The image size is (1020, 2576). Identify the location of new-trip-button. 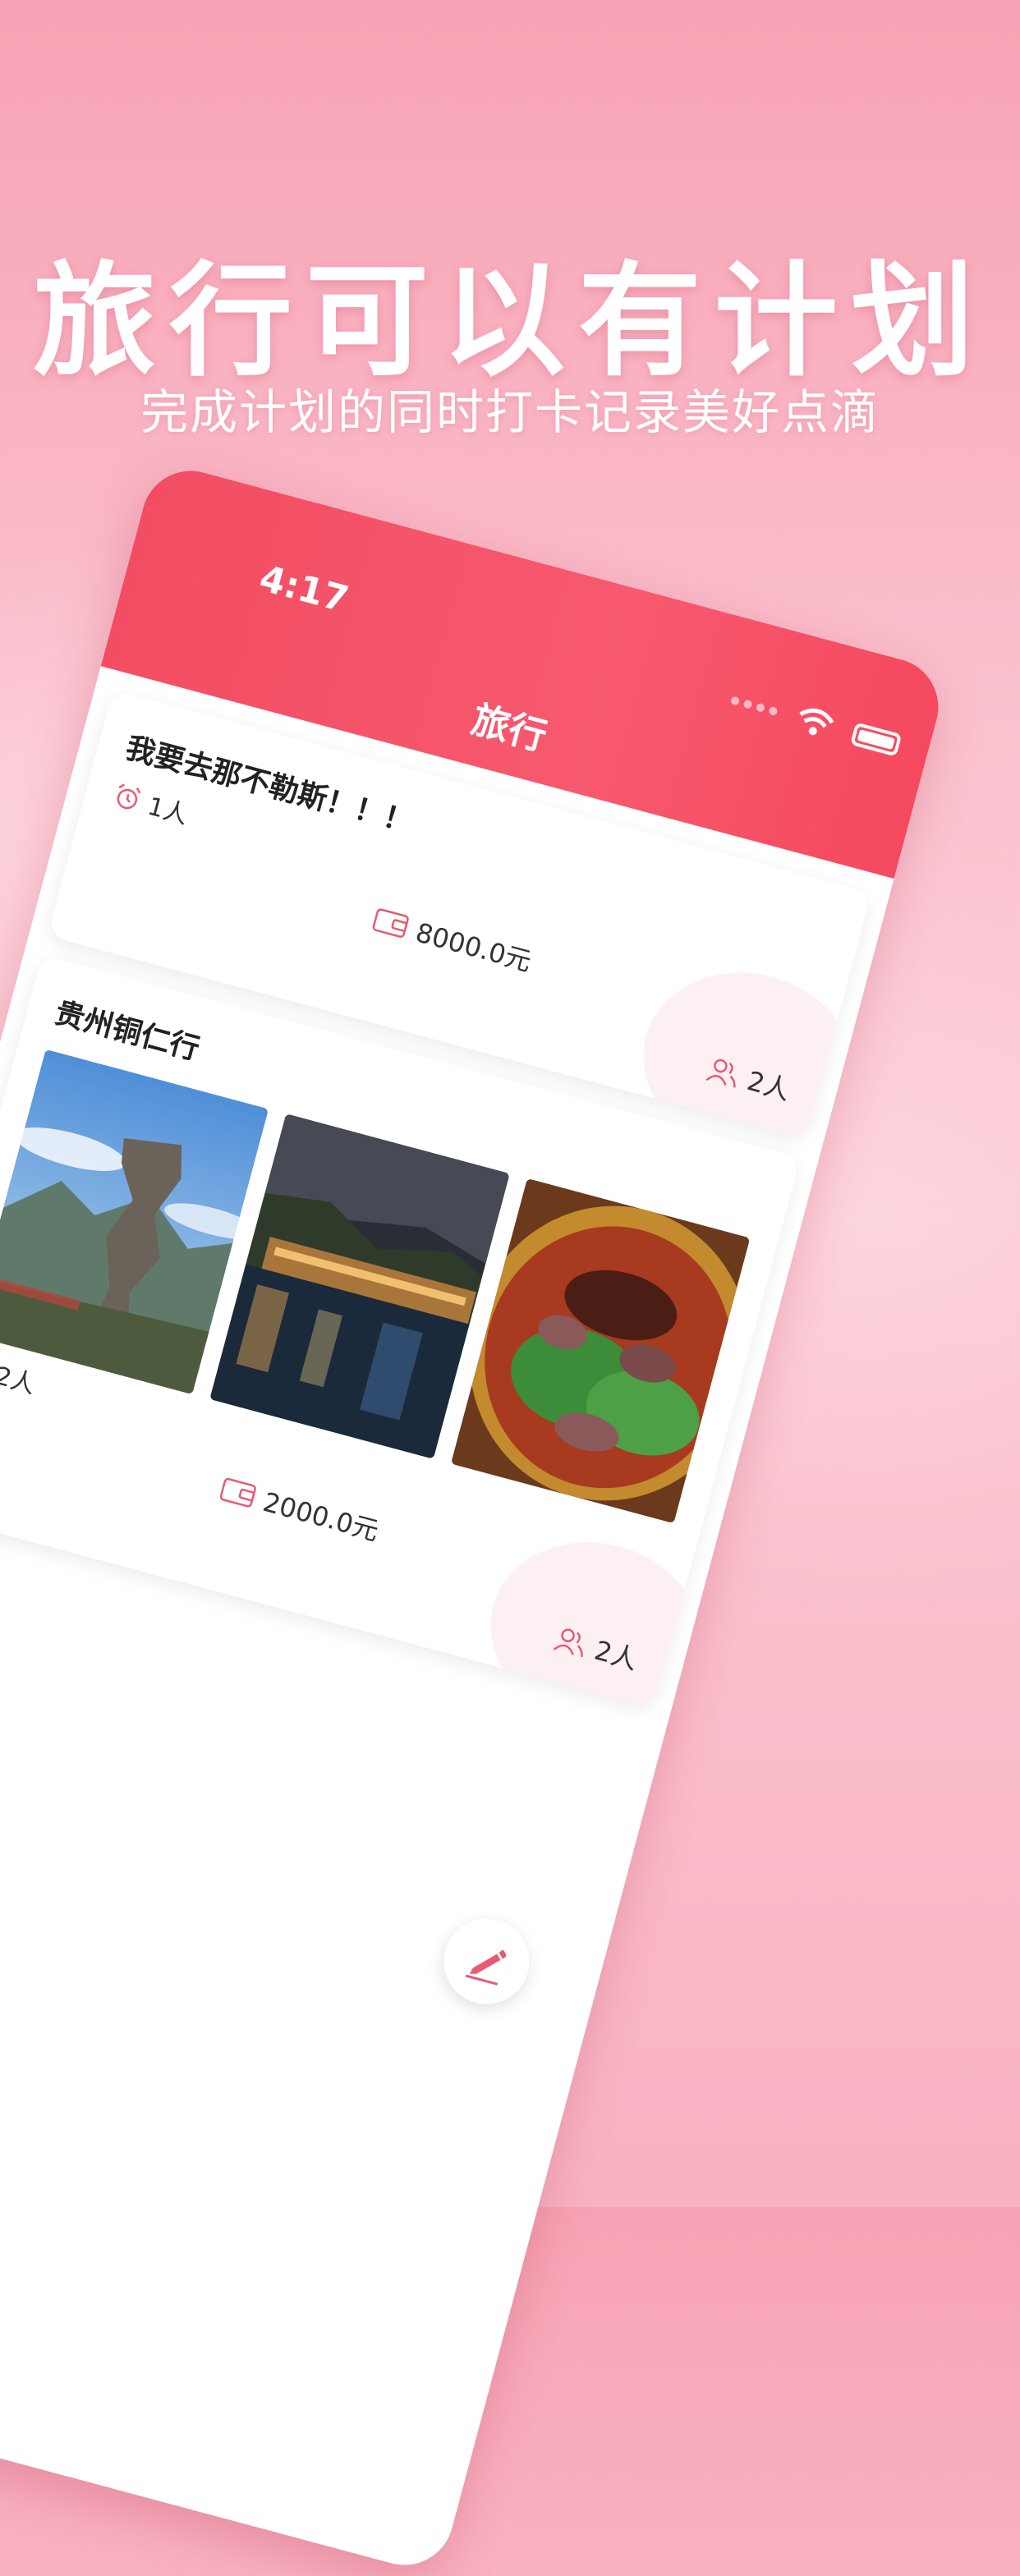
(487, 1961).